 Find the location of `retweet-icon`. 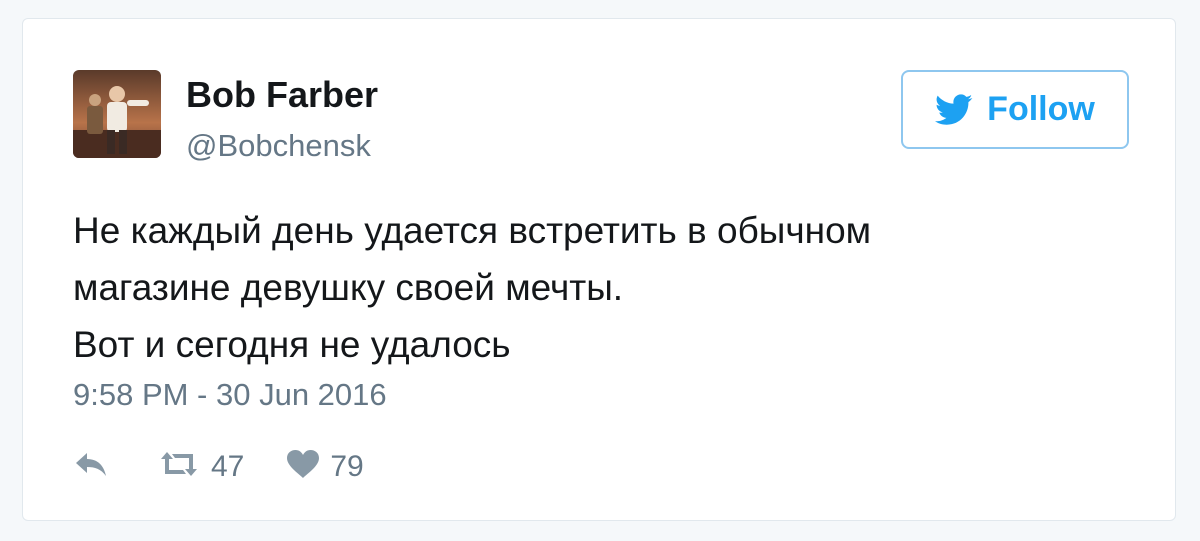

retweet-icon is located at coordinates (179, 466).